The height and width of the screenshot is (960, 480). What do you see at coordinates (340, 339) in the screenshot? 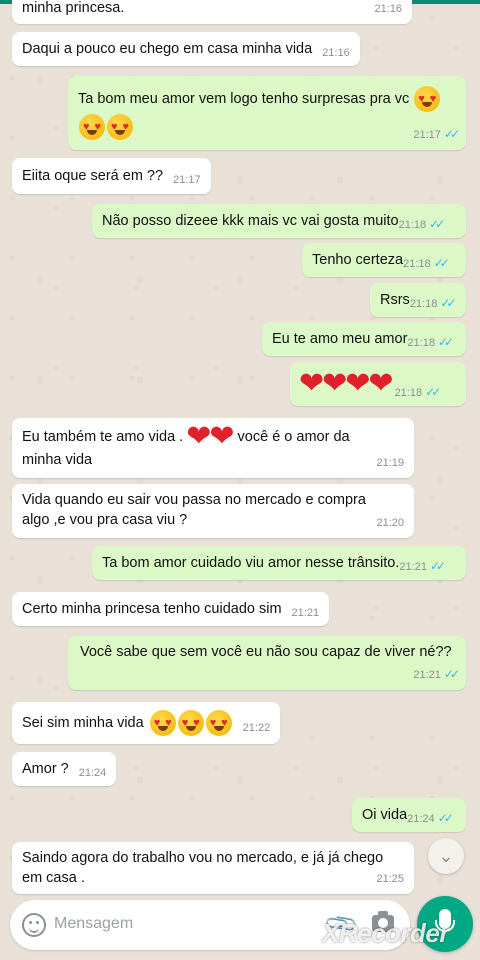
I see `message-text: Eu te amo meu amor` at bounding box center [340, 339].